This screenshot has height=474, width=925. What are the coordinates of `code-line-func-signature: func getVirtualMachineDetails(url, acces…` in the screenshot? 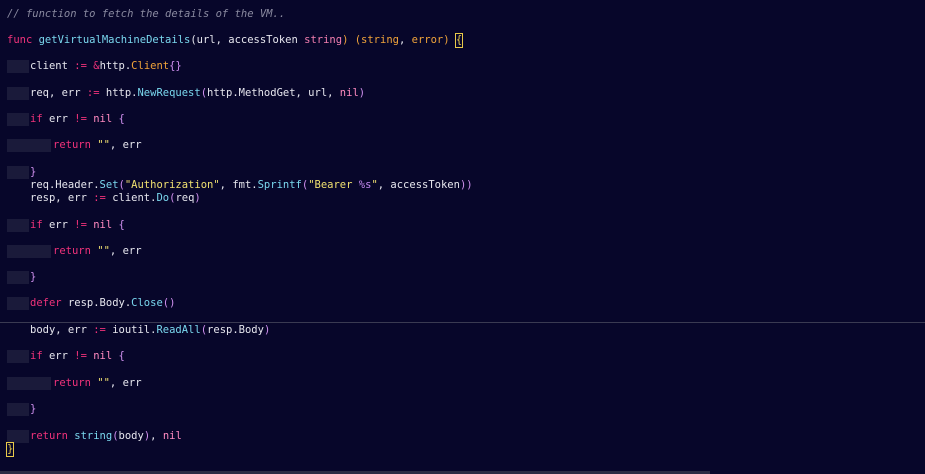 It's located at (235, 40).